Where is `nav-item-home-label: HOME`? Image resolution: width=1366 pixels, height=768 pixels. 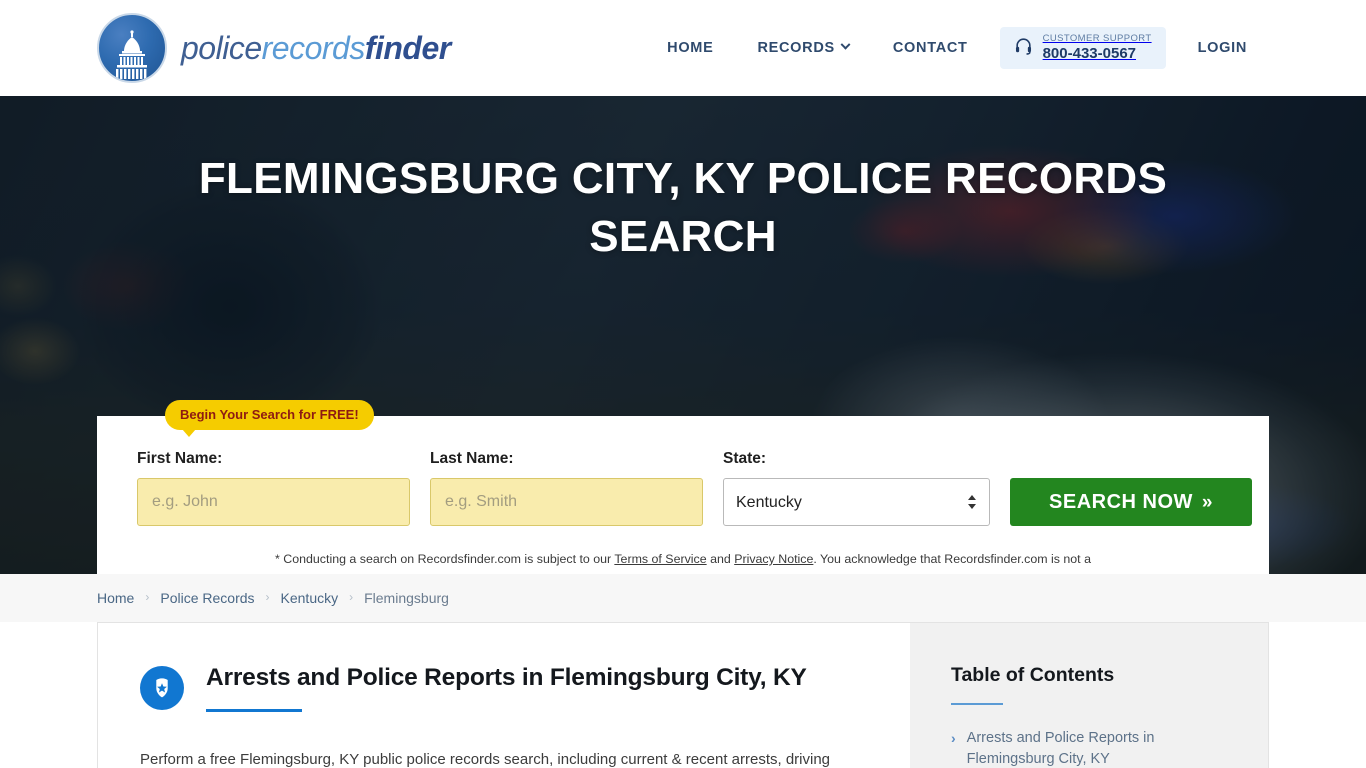 nav-item-home-label: HOME is located at coordinates (690, 47).